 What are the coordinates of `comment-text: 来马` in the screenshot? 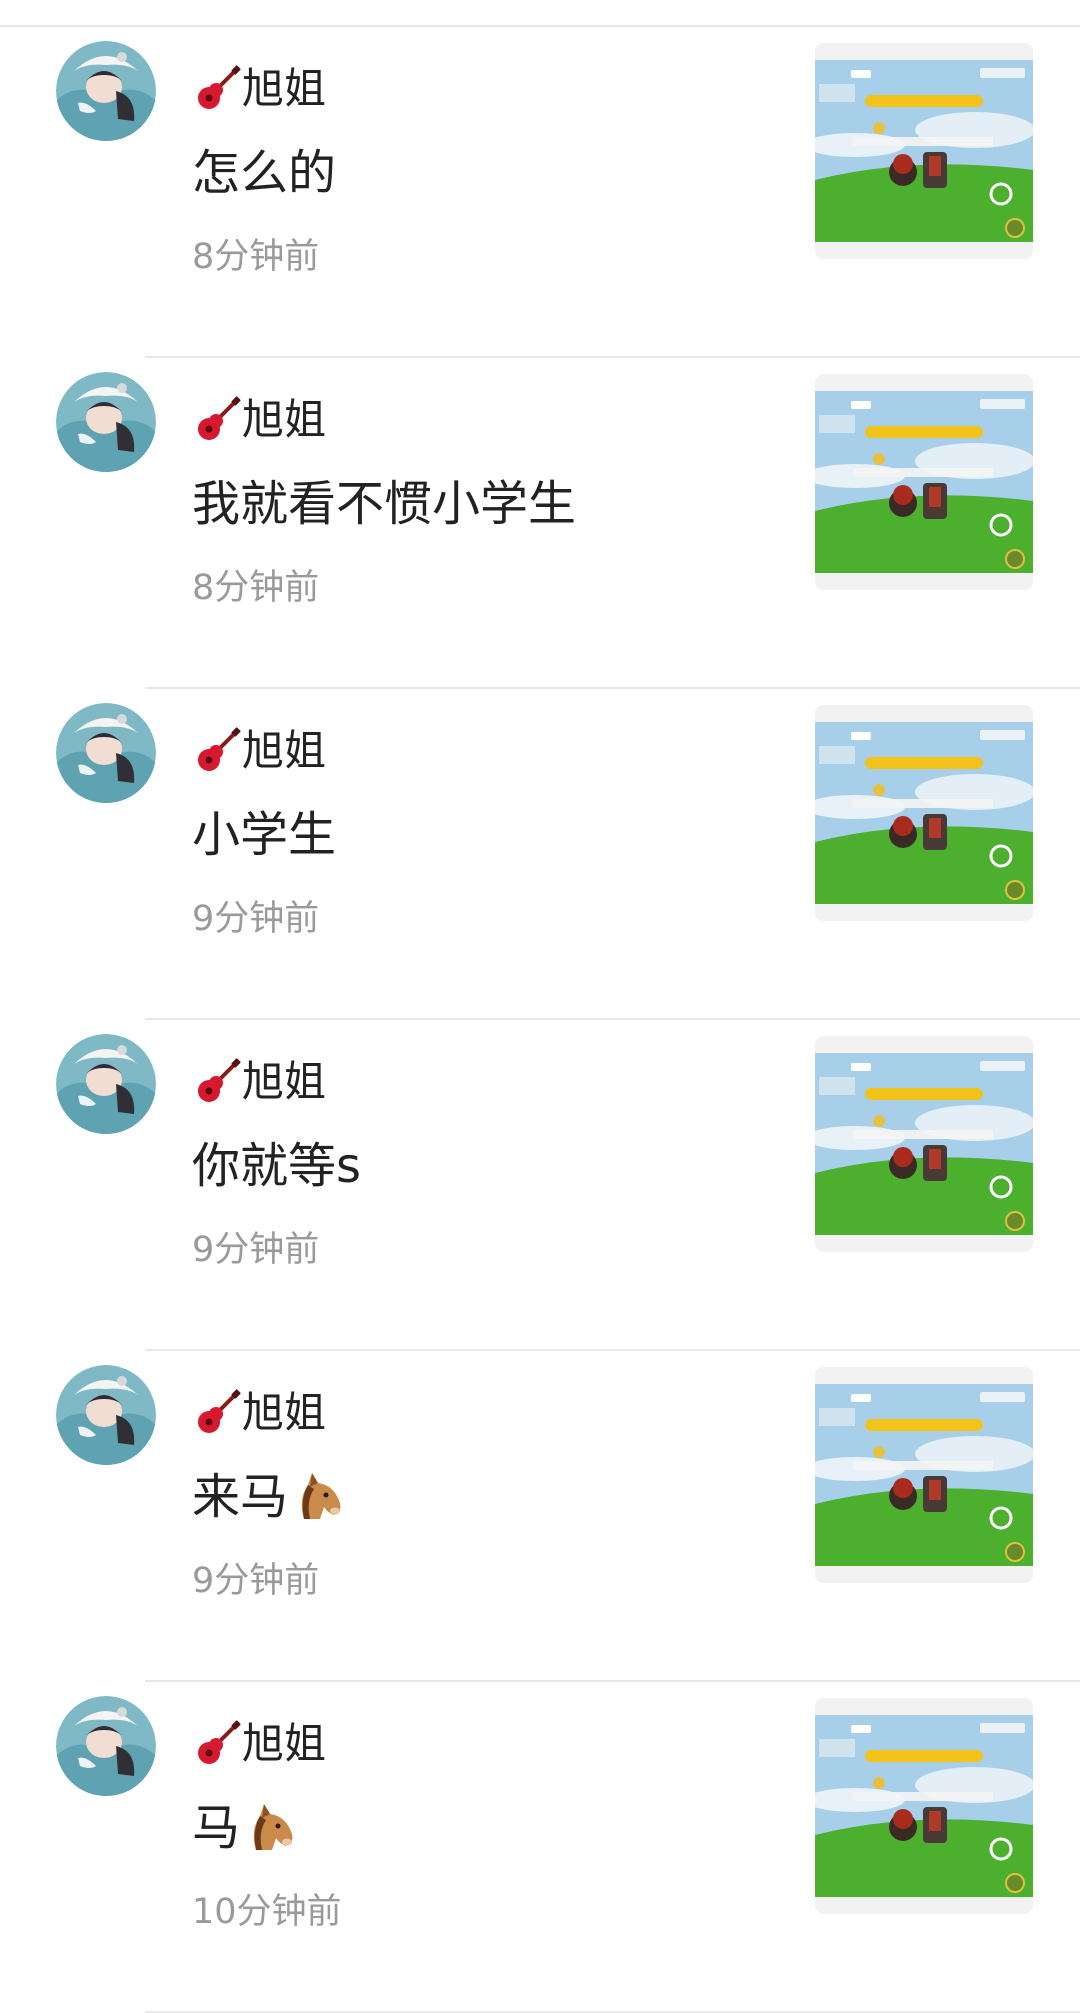 It's located at (269, 1497).